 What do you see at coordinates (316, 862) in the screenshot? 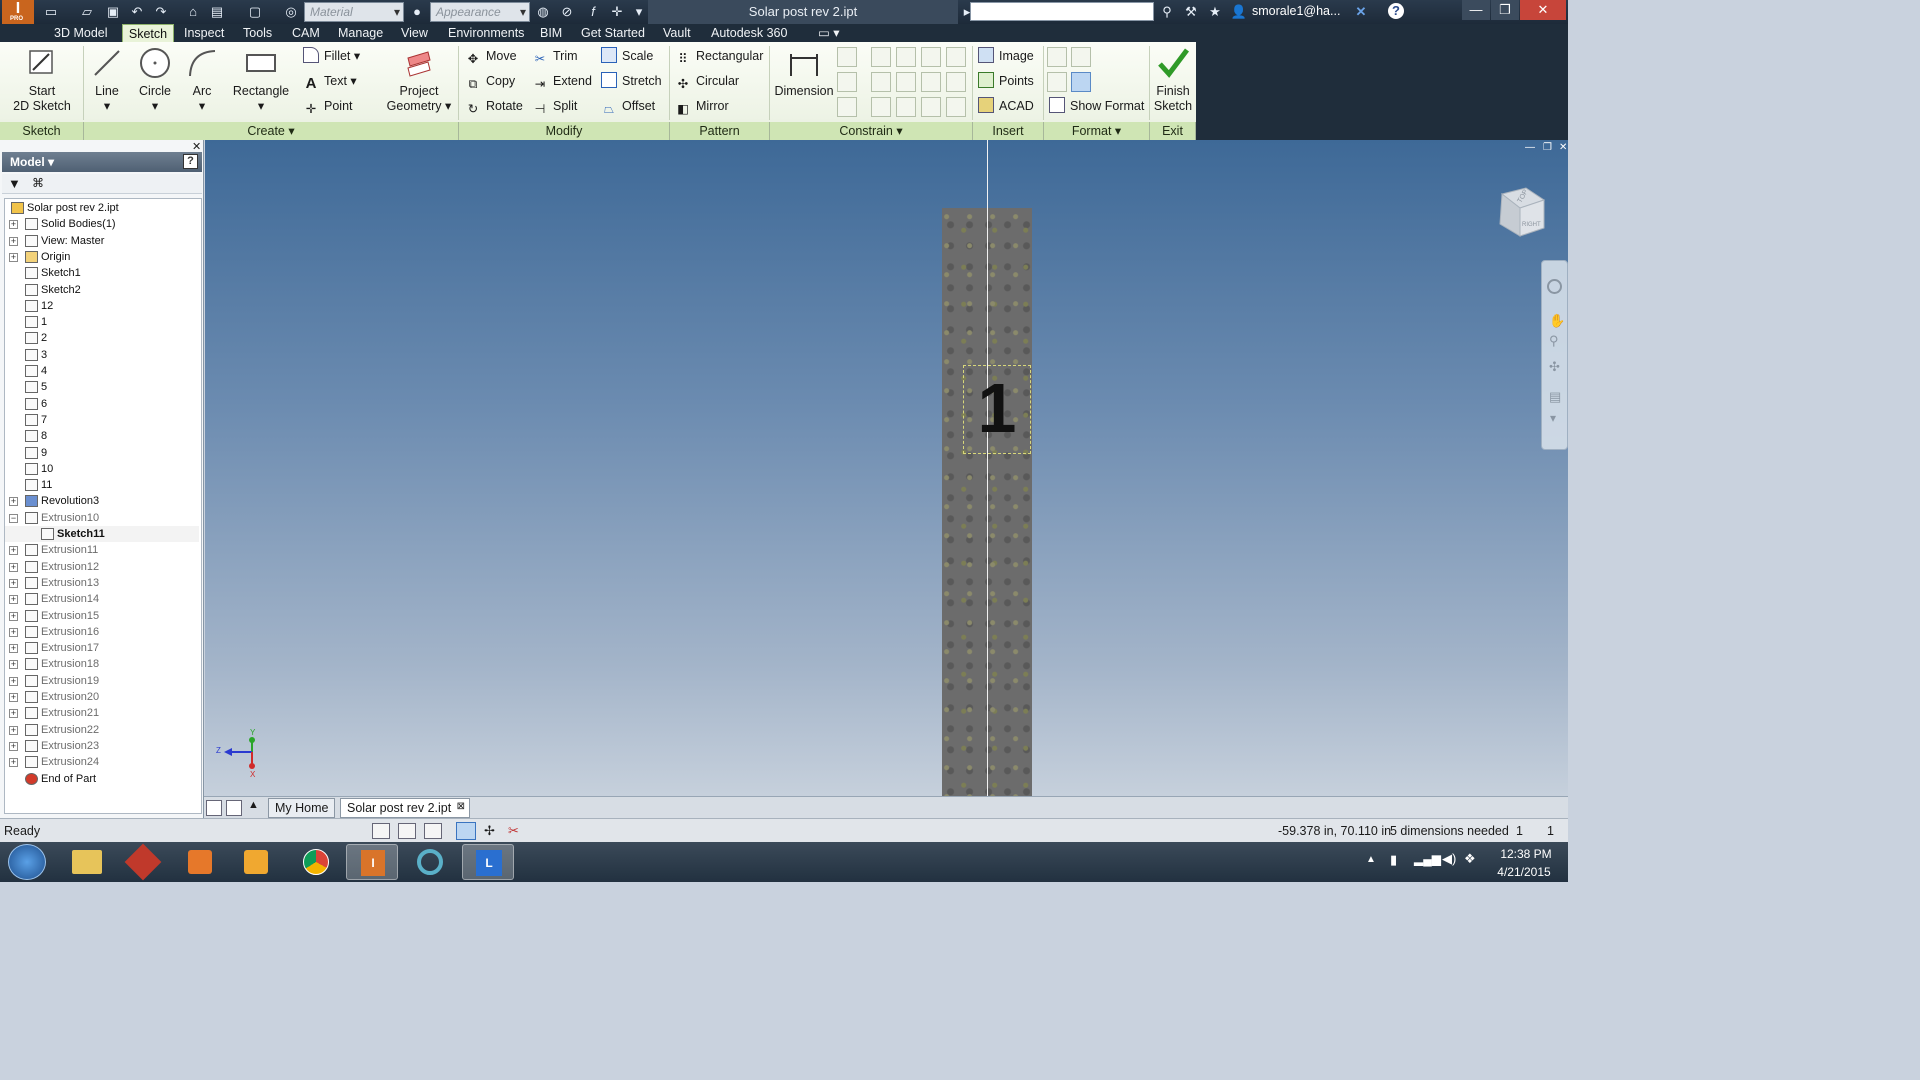
I see `chrome-icon` at bounding box center [316, 862].